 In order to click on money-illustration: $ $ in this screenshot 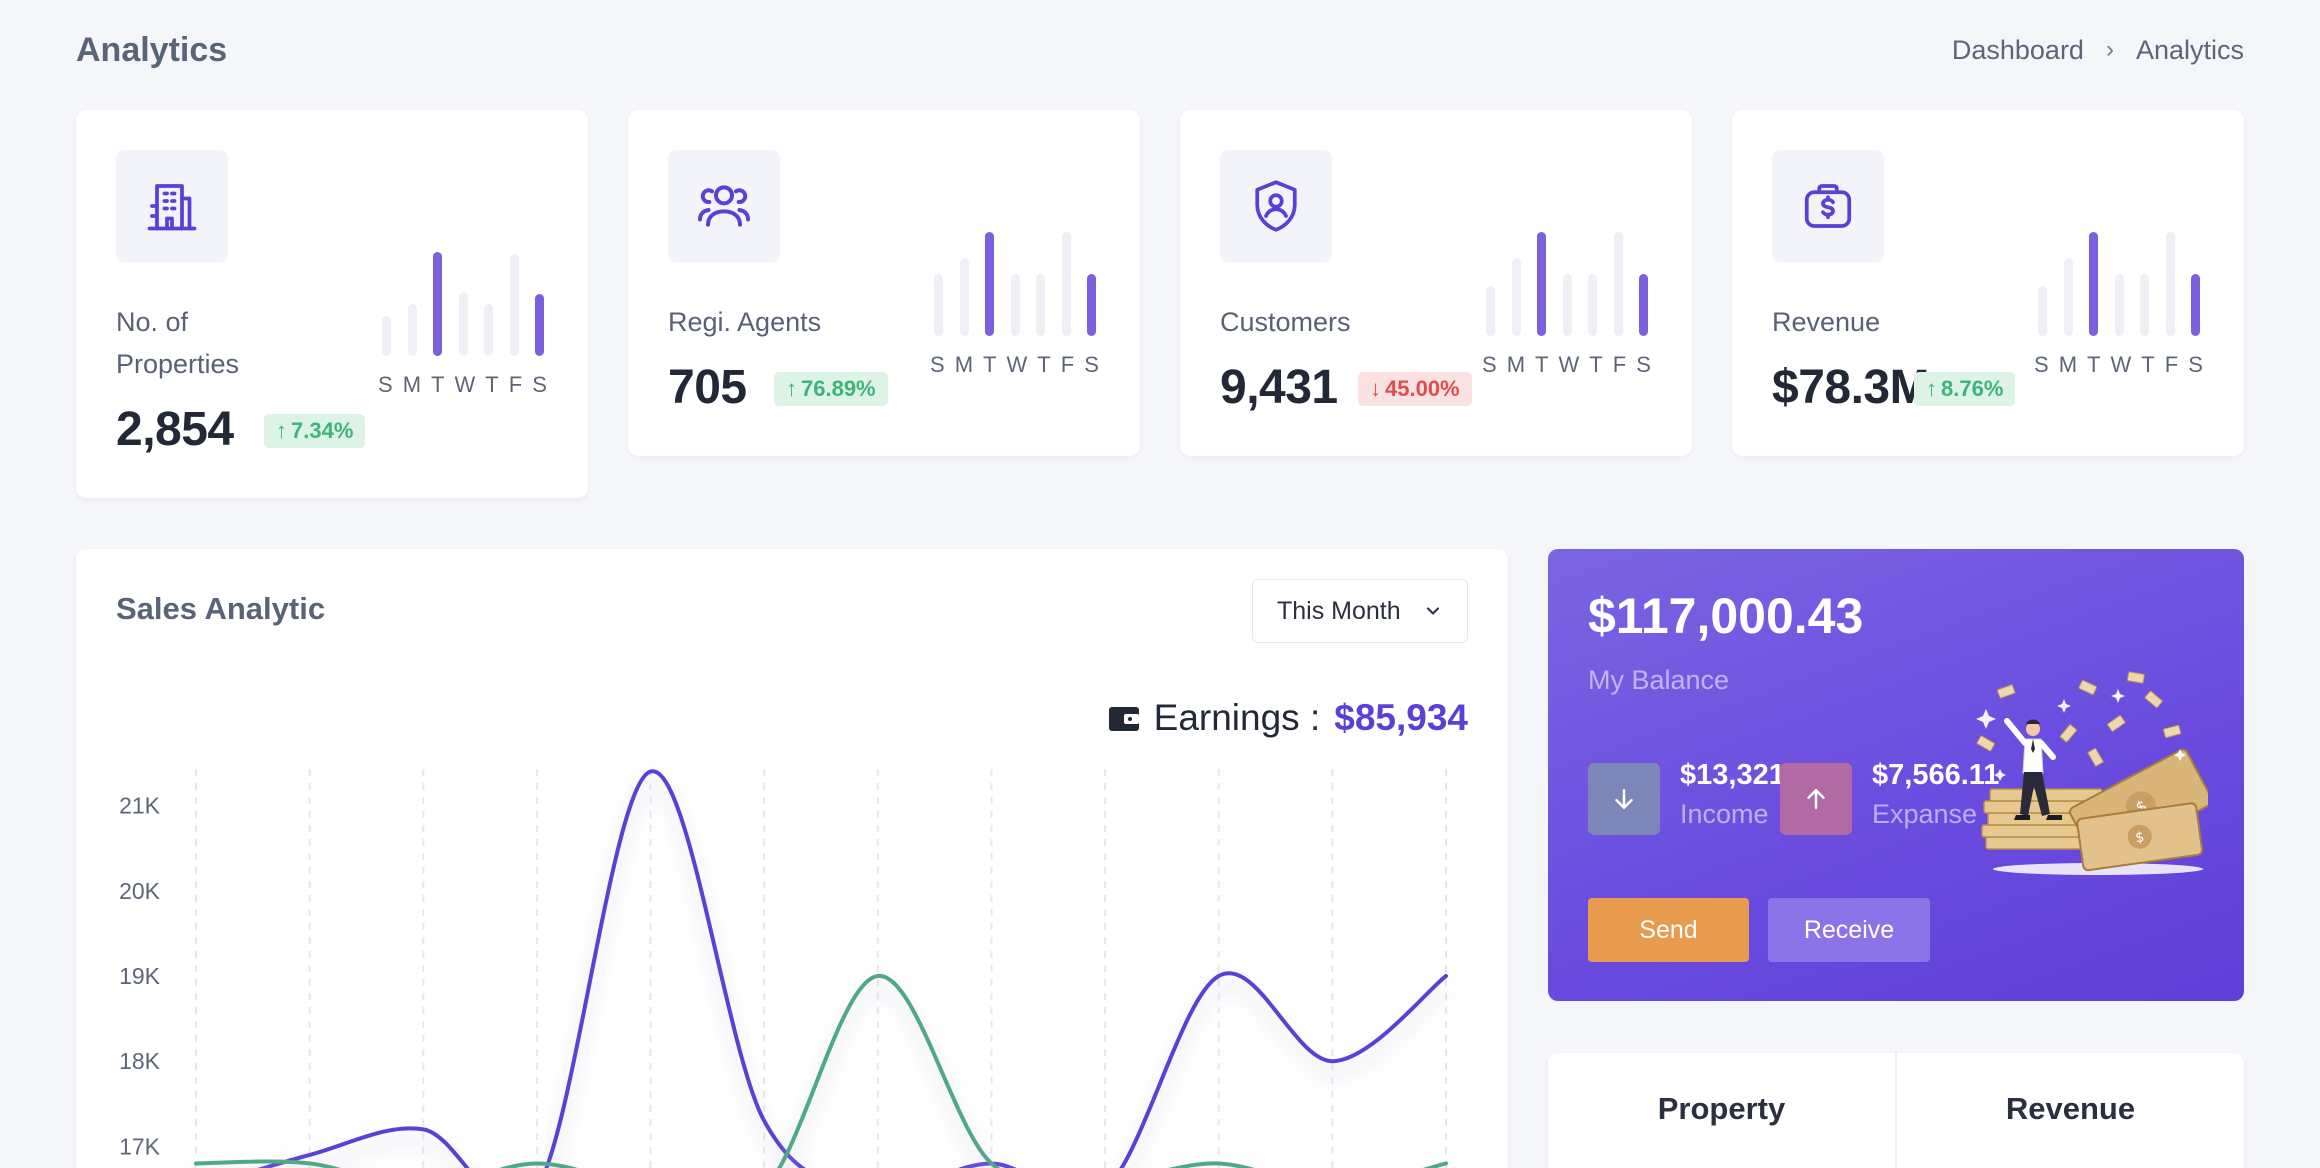, I will do `click(2092, 773)`.